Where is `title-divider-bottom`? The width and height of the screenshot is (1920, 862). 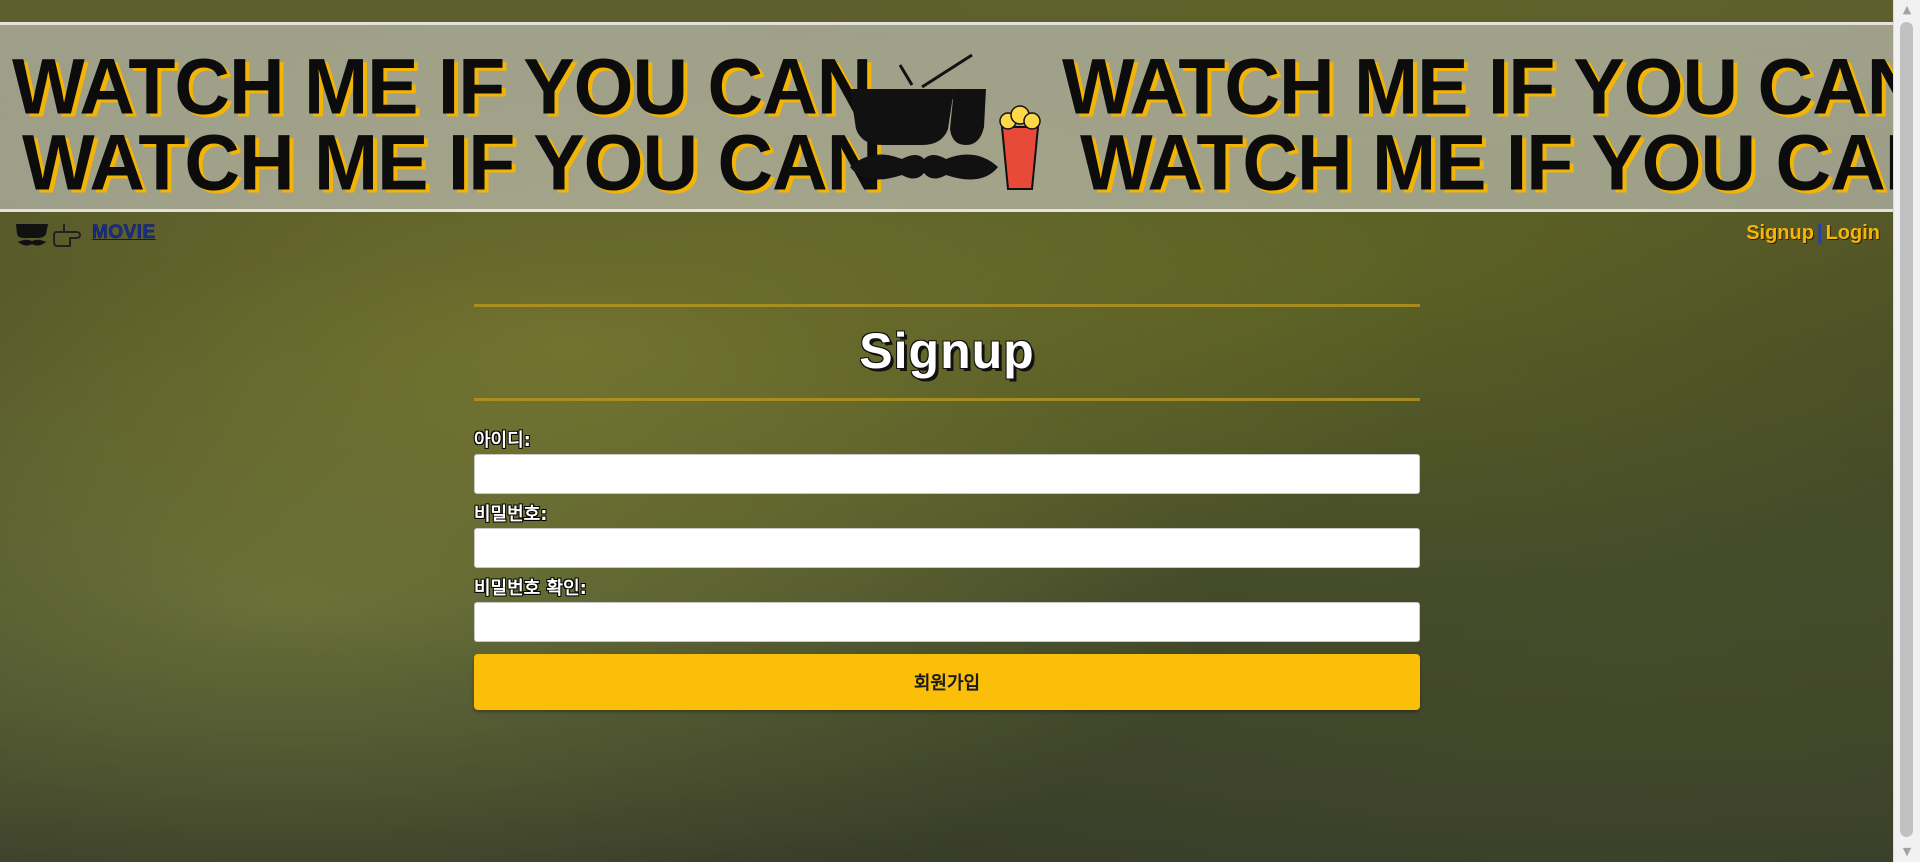
title-divider-bottom is located at coordinates (947, 399).